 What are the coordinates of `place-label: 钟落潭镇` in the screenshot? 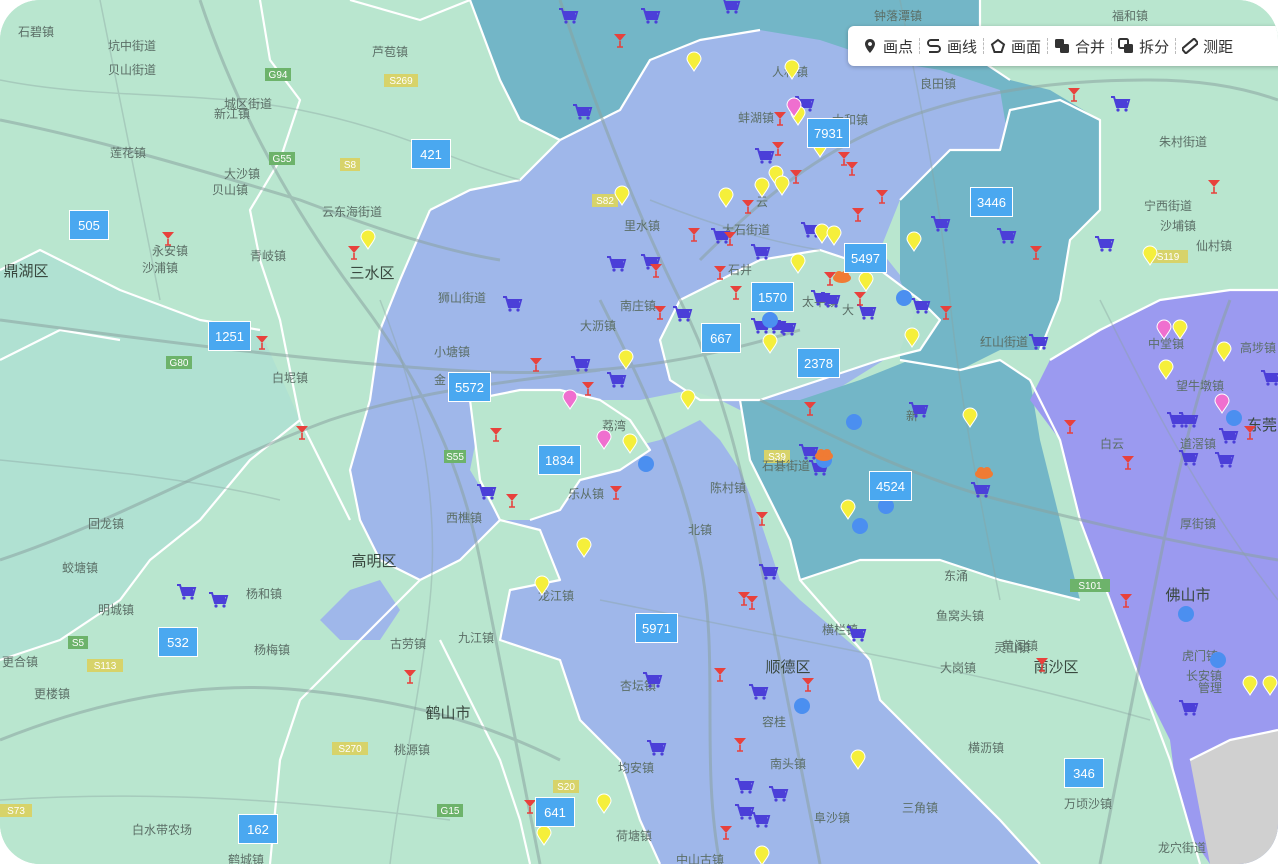 It's located at (898, 15).